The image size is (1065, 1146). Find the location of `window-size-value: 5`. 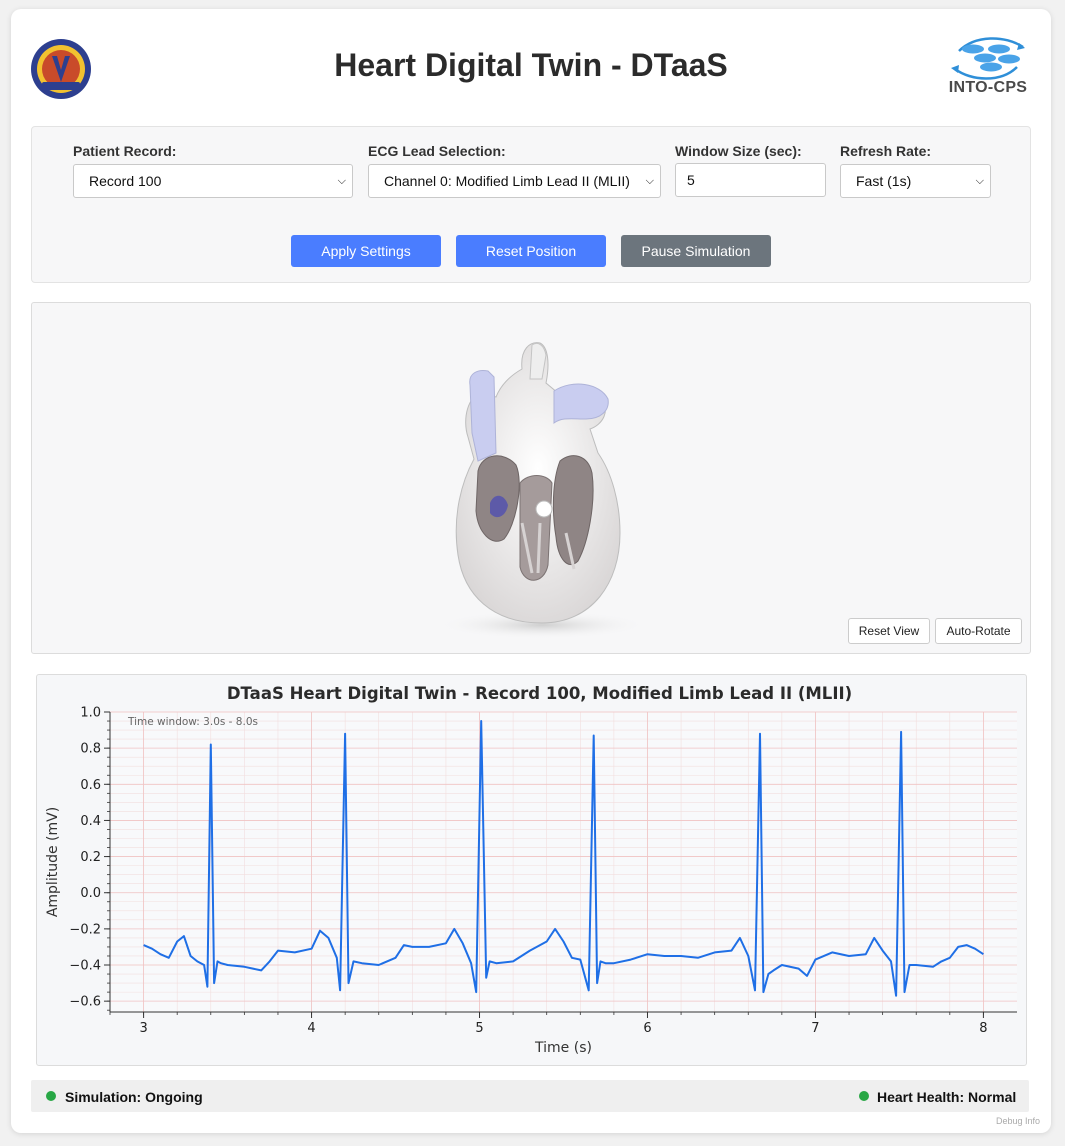

window-size-value: 5 is located at coordinates (691, 180).